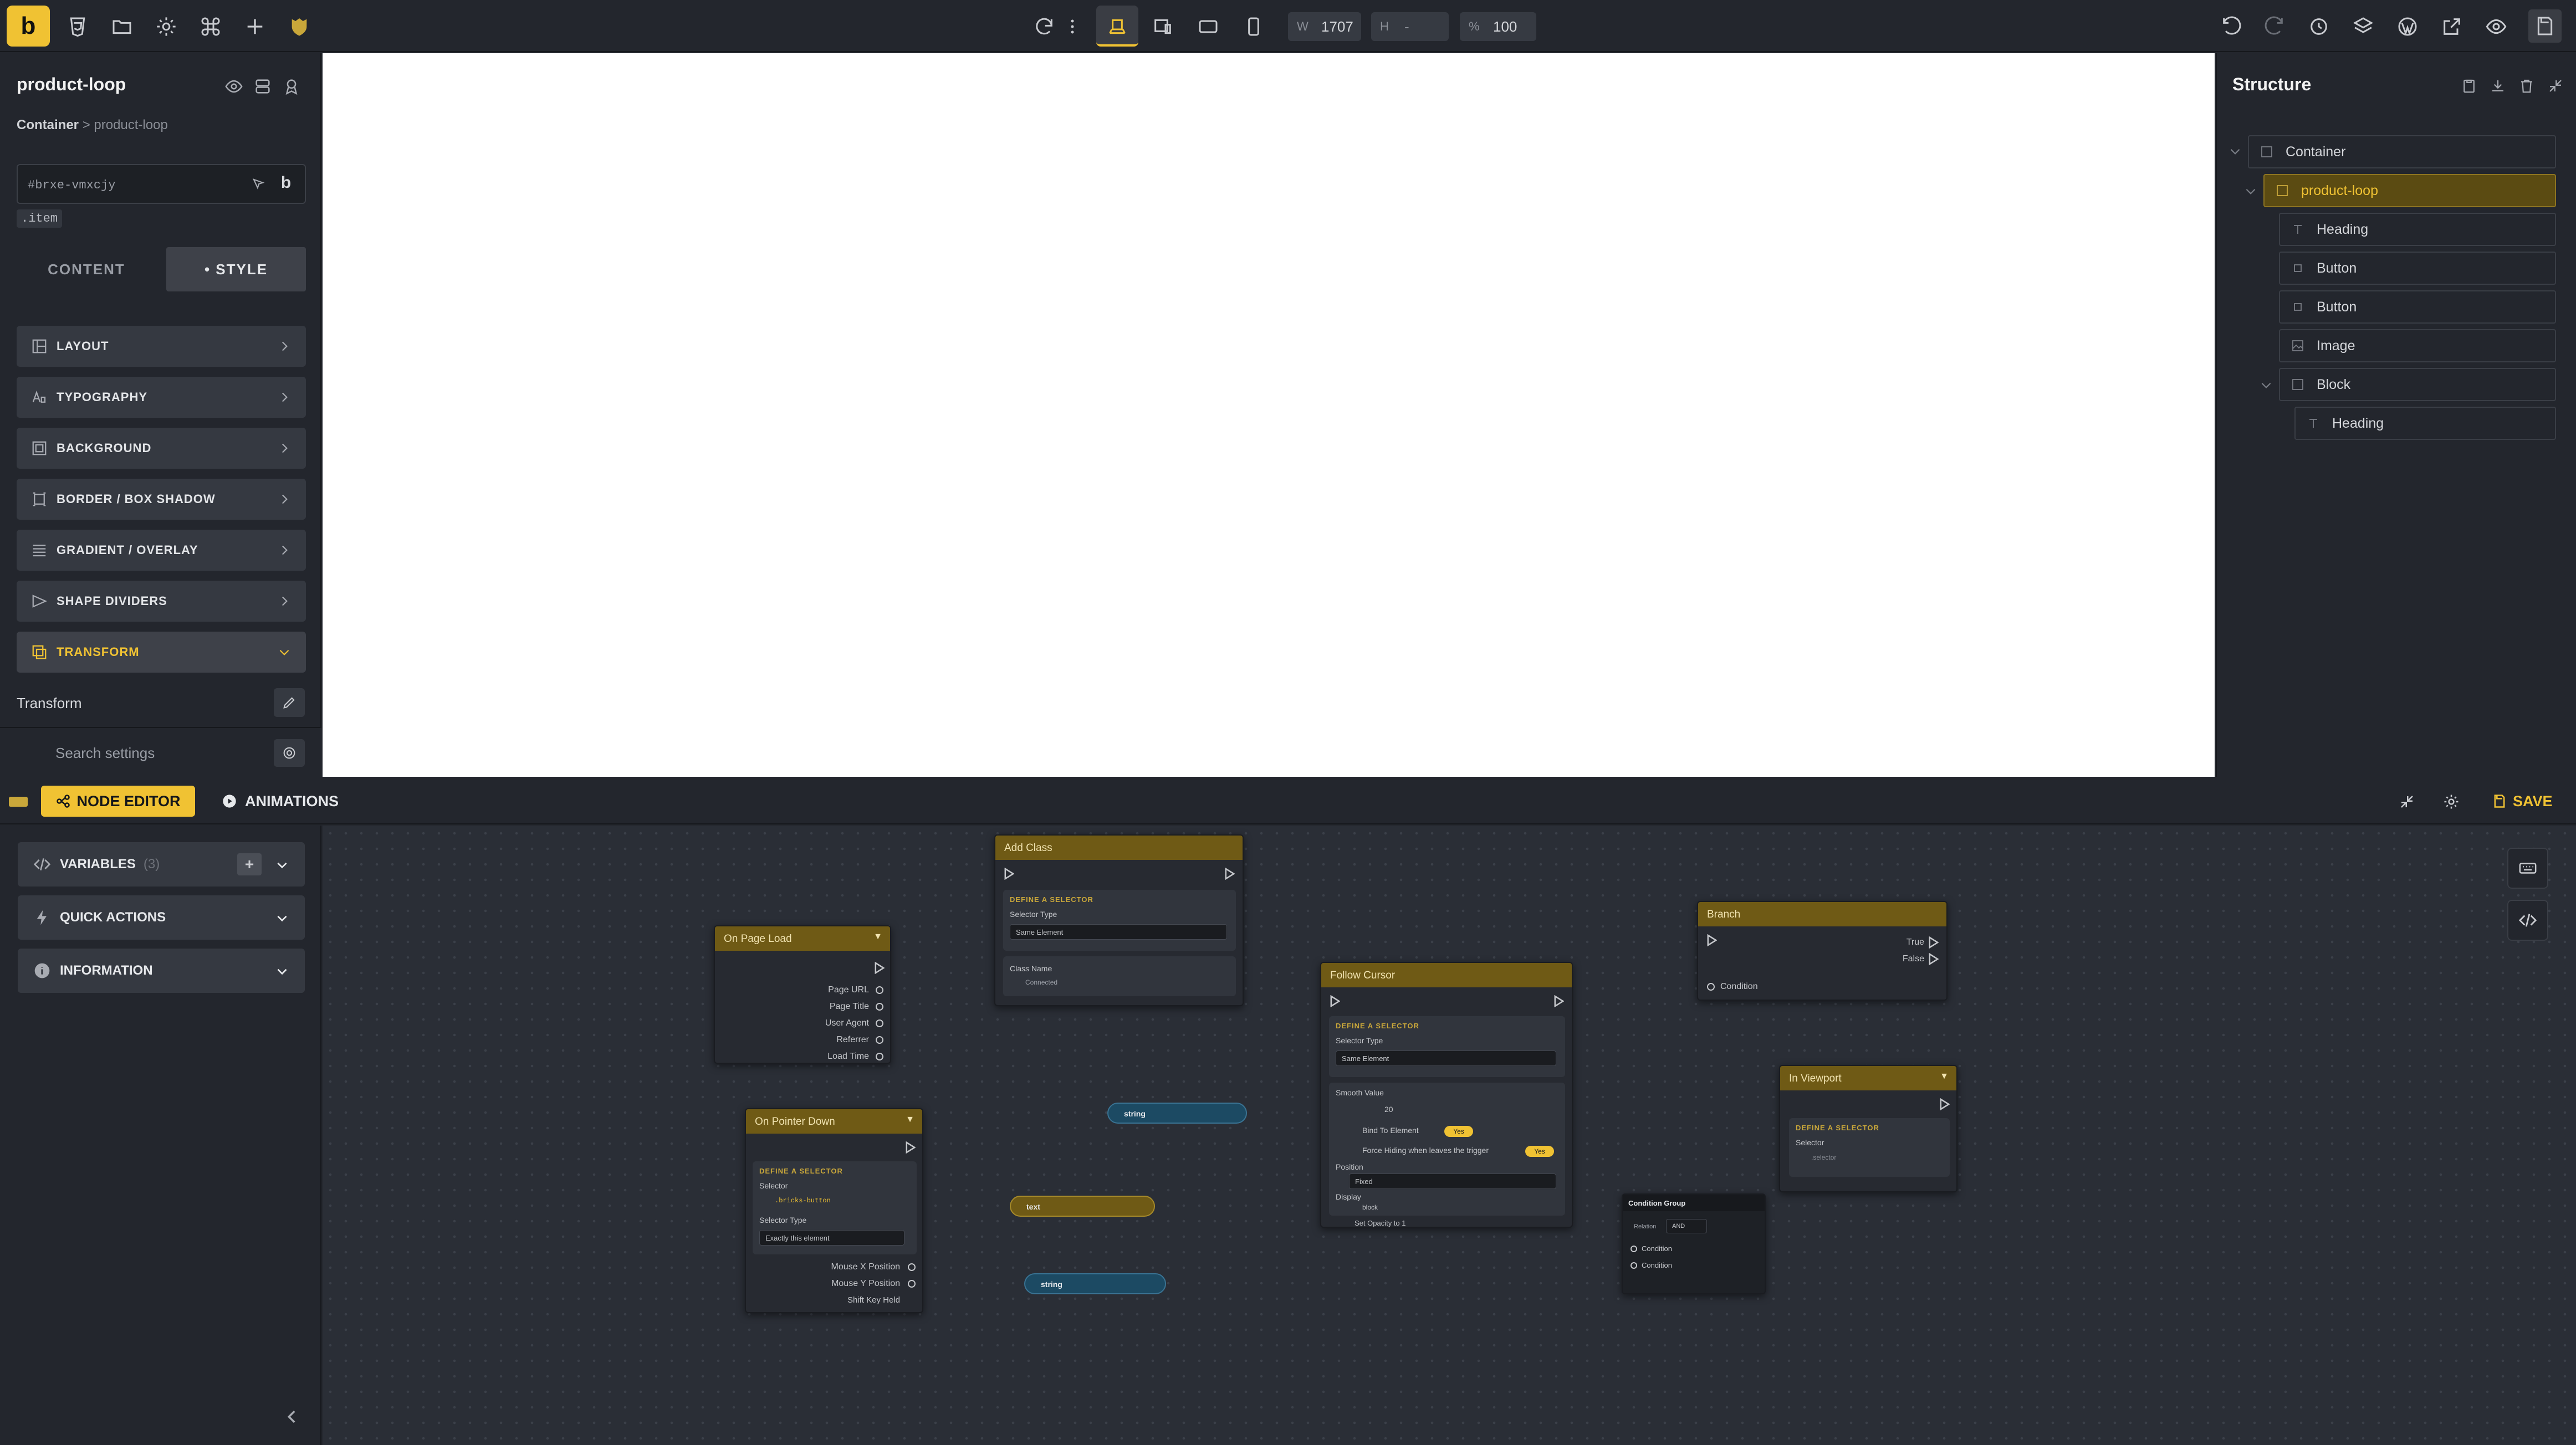  I want to click on wordpress-icon, so click(2407, 26).